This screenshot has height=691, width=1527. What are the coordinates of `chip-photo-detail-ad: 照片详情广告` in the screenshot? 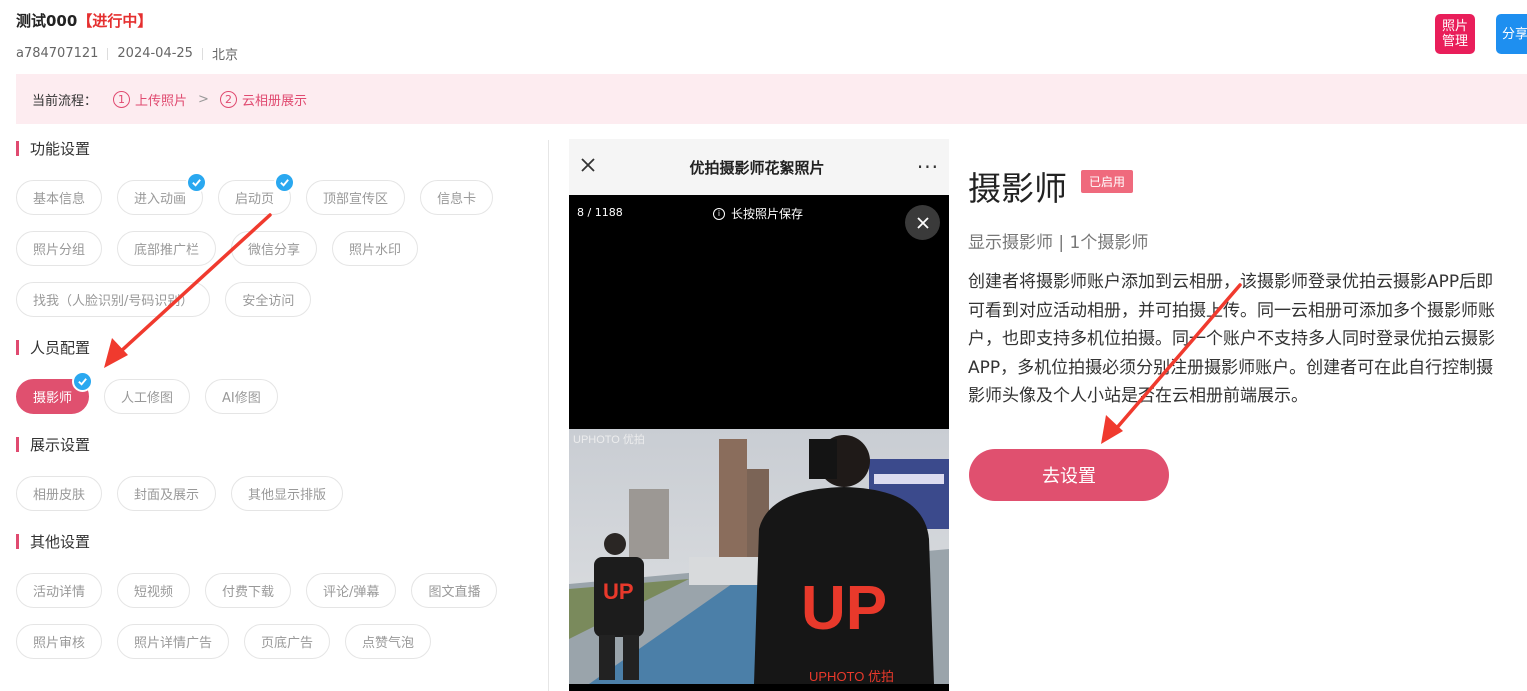 It's located at (173, 641).